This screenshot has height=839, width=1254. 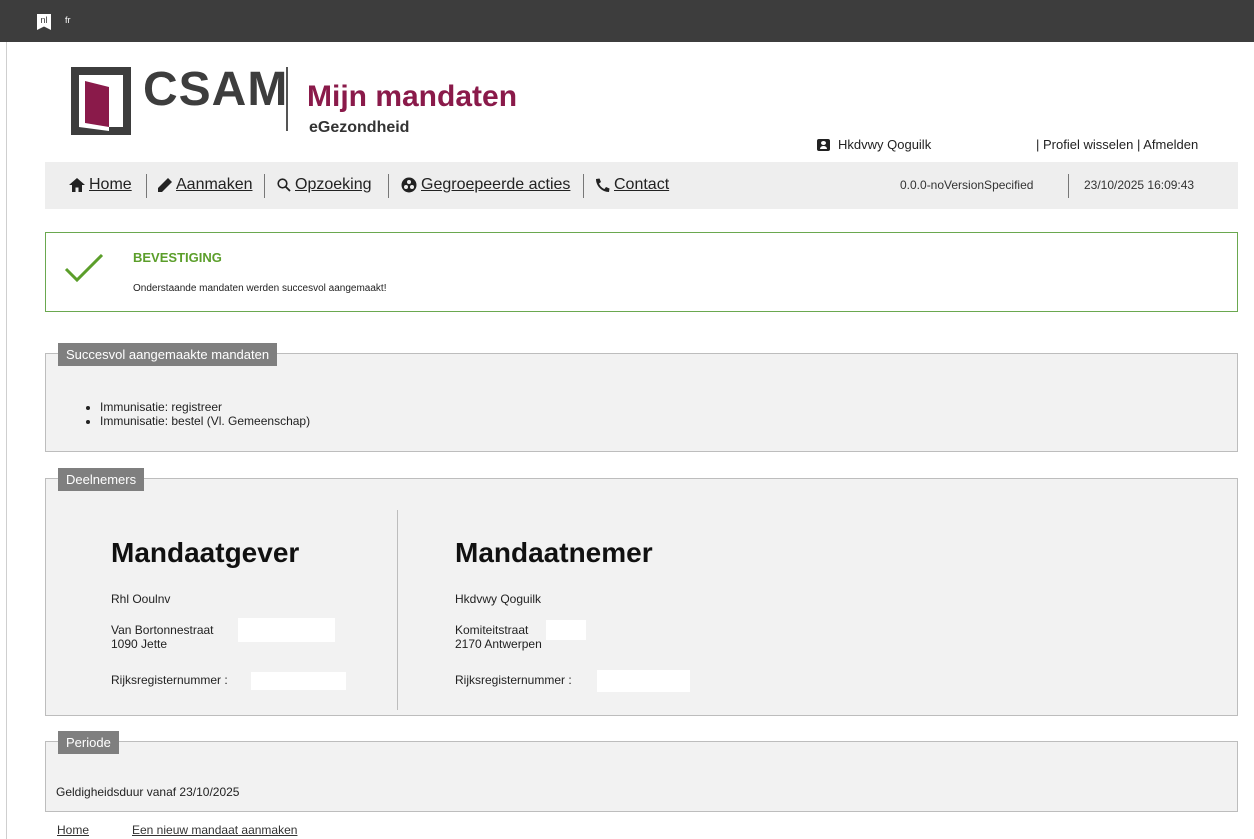 I want to click on footer-home-link: Home, so click(x=73, y=830).